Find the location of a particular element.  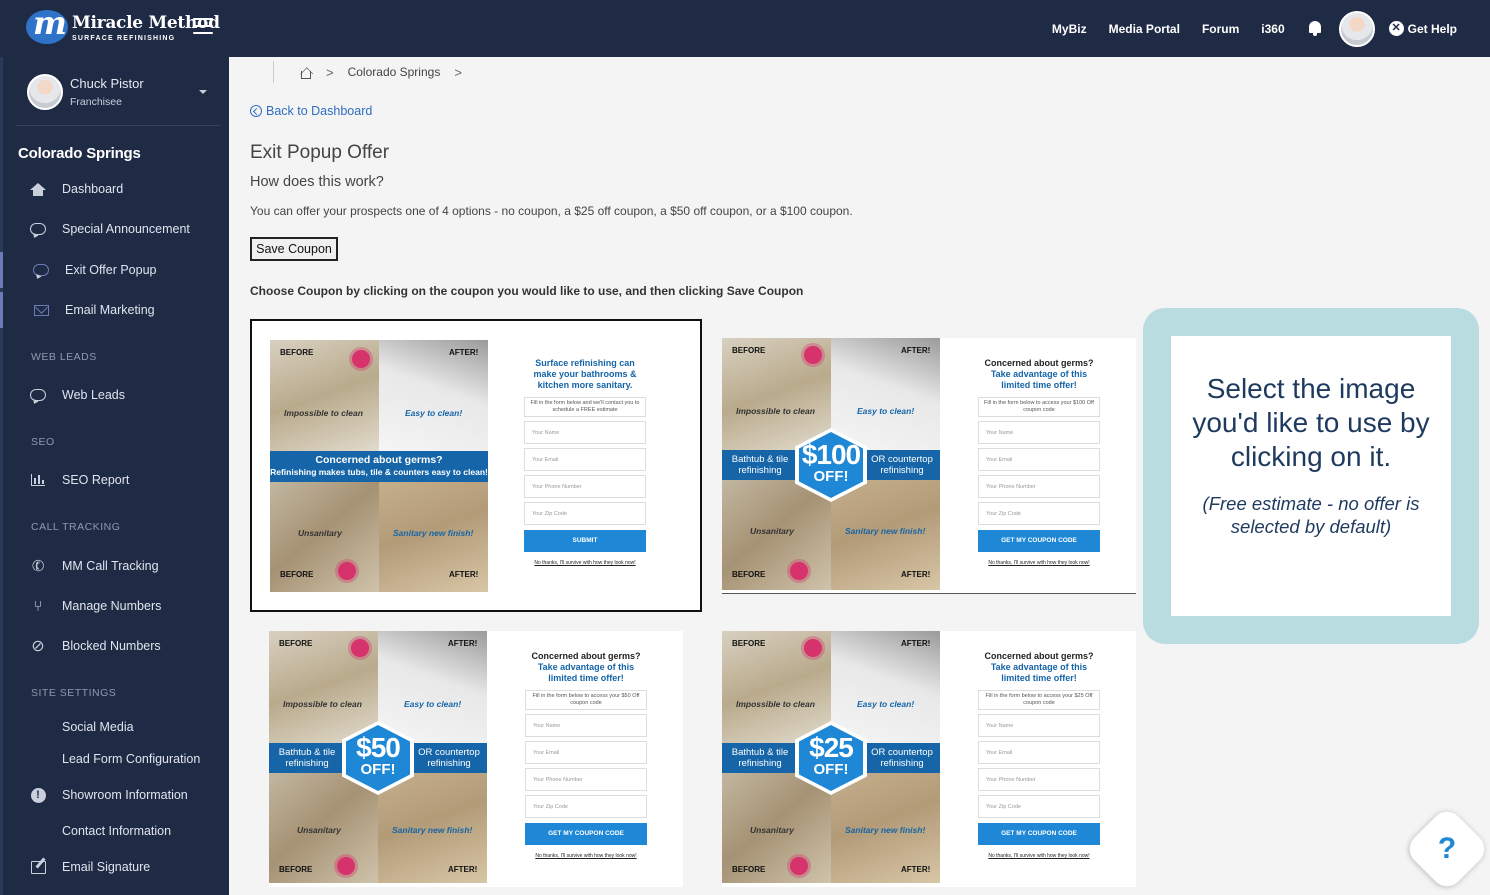

sidebar-item-email-signature: Email Signature is located at coordinates (114, 867).